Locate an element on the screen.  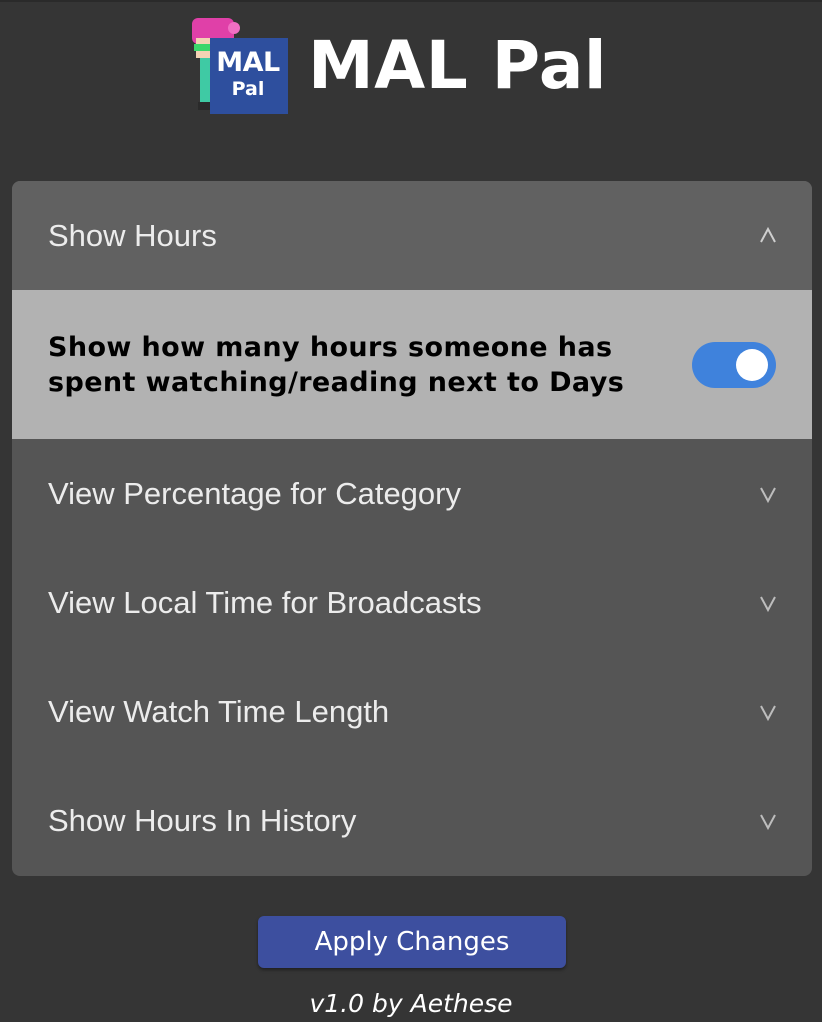
logo-text-mal: MAL is located at coordinates (248, 62).